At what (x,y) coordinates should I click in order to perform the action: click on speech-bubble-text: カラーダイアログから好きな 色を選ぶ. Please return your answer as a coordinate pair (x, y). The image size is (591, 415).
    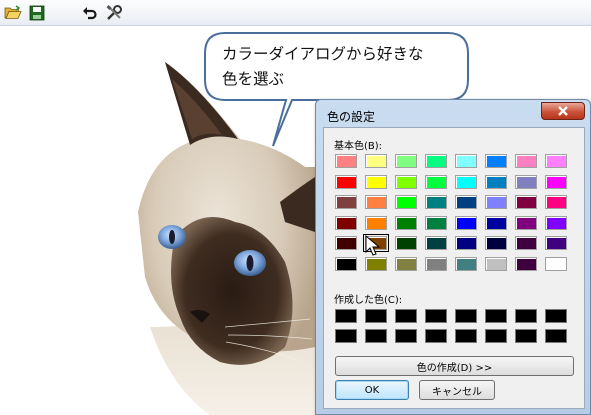
    Looking at the image, I should click on (338, 67).